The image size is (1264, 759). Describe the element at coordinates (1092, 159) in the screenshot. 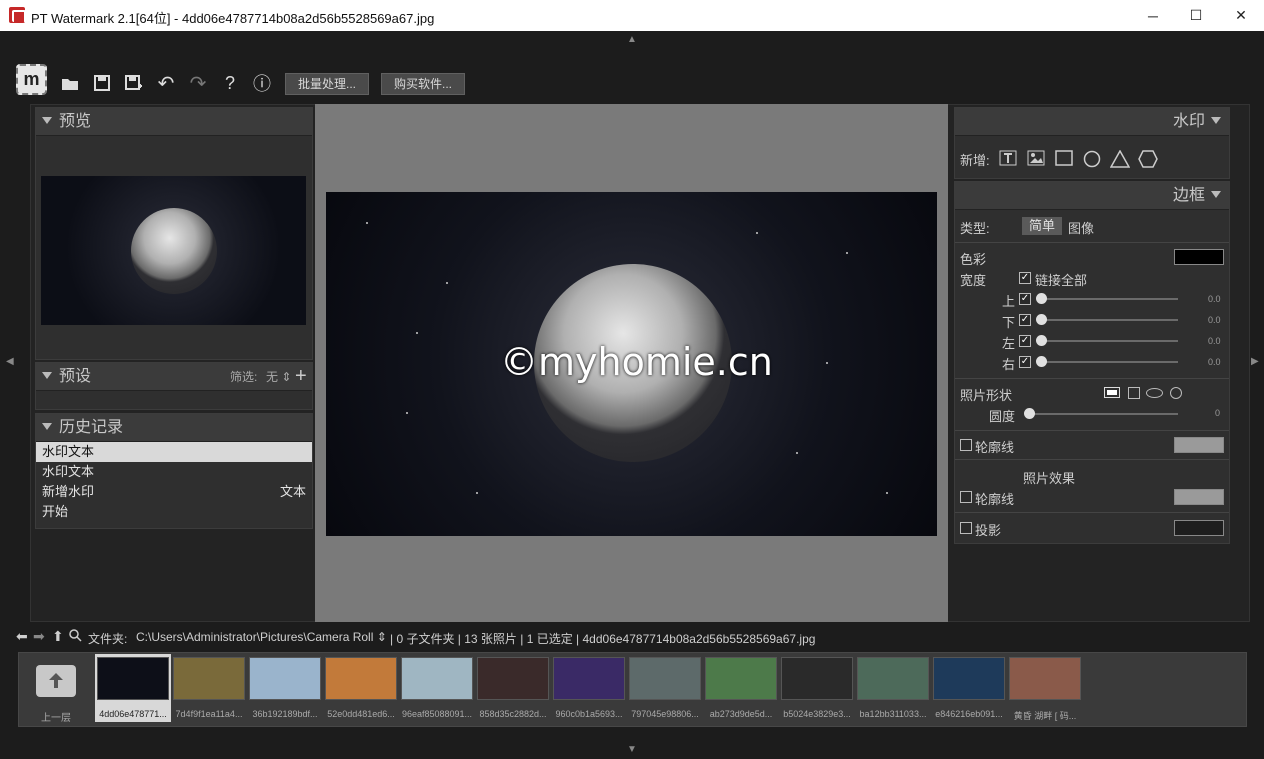

I see `add-circle-icon` at that location.